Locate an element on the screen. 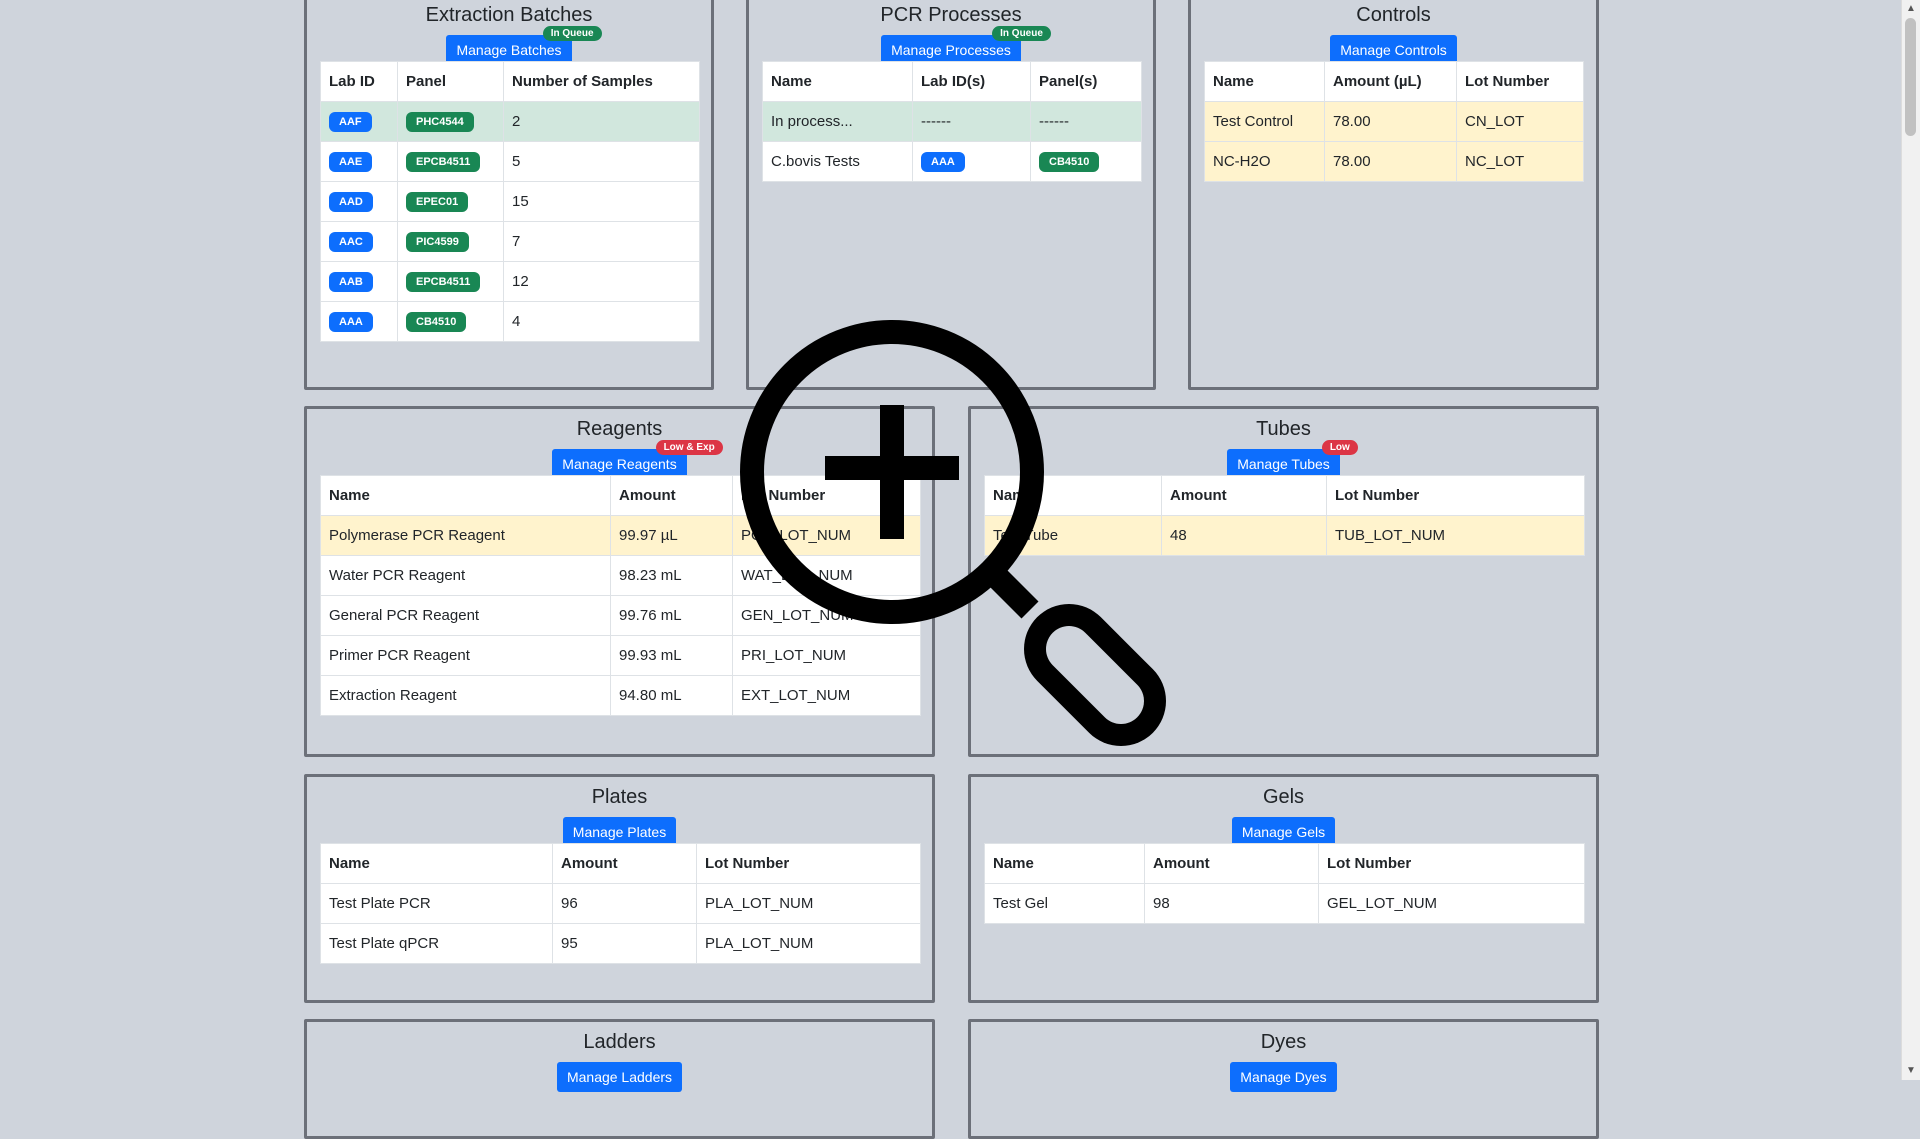  lot-cell: GEL_LOT_NUM is located at coordinates (1451, 903).